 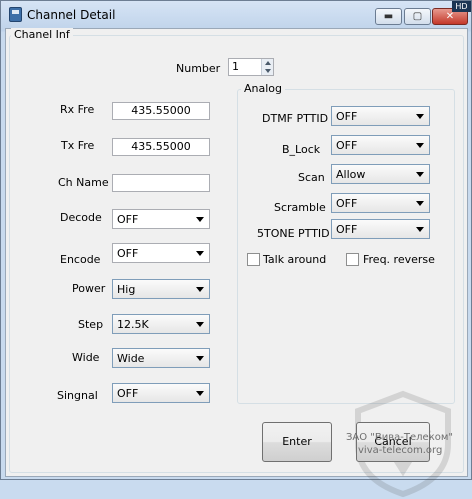 What do you see at coordinates (161, 358) in the screenshot?
I see `wide-select: Wide` at bounding box center [161, 358].